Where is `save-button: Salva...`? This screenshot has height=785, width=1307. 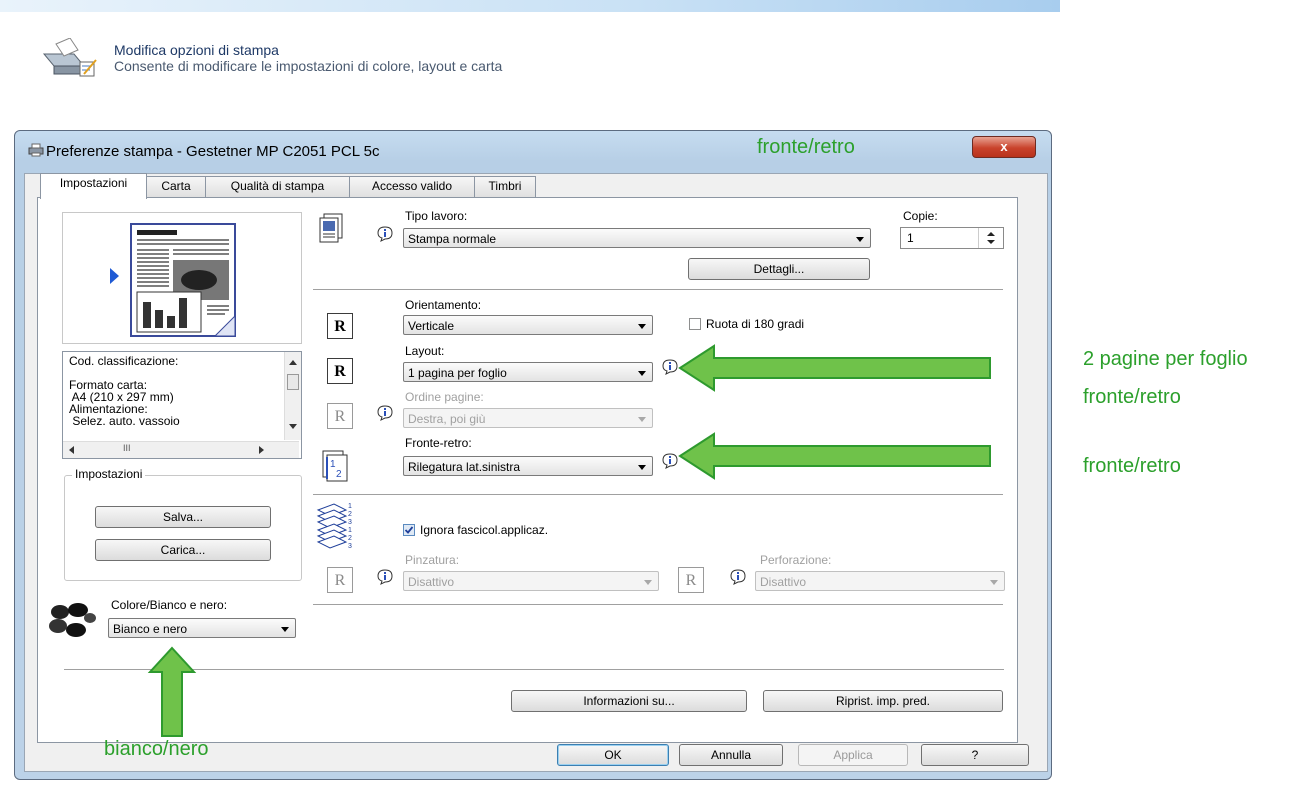 save-button: Salva... is located at coordinates (183, 517).